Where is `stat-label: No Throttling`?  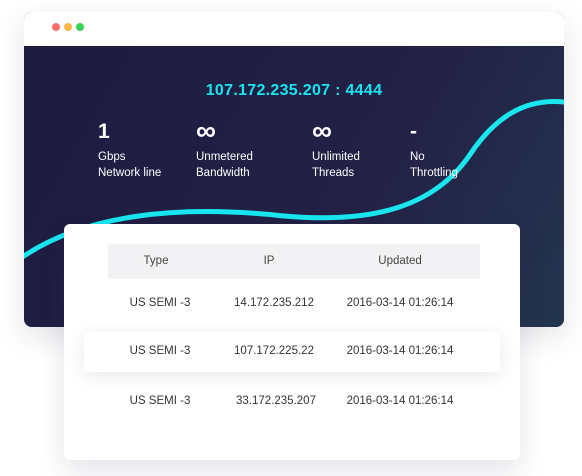 stat-label: No Throttling is located at coordinates (434, 165).